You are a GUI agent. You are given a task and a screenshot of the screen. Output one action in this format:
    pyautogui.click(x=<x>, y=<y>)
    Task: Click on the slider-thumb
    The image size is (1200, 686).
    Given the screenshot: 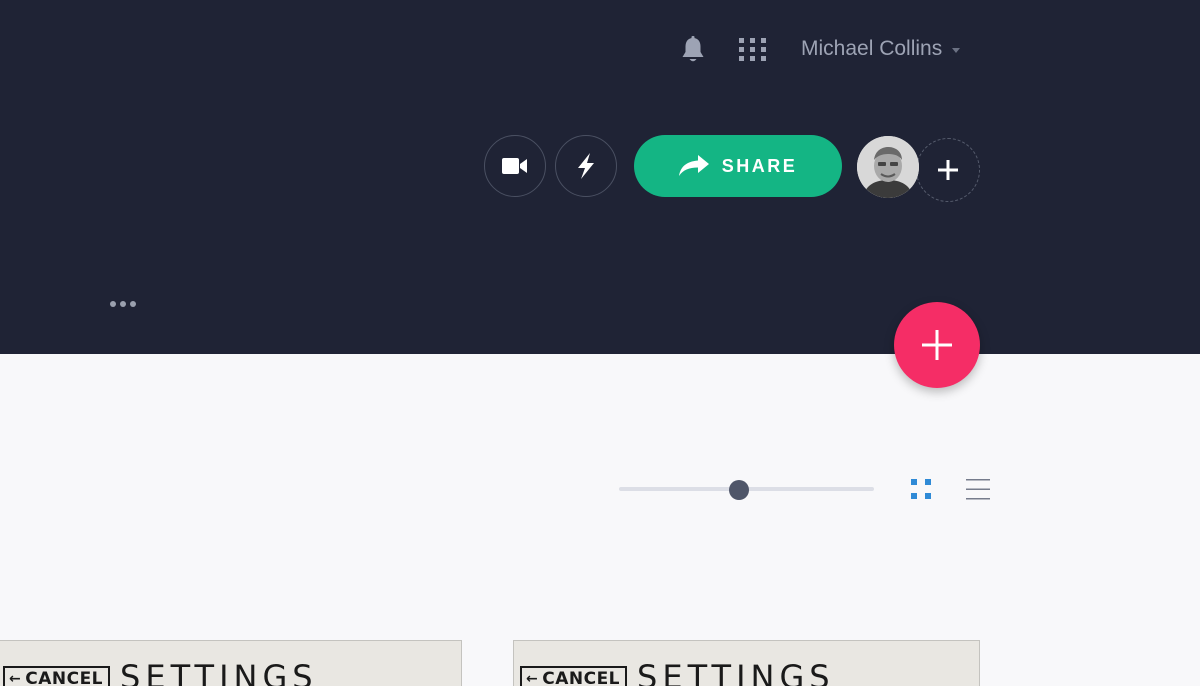 What is the action you would take?
    pyautogui.click(x=738, y=490)
    